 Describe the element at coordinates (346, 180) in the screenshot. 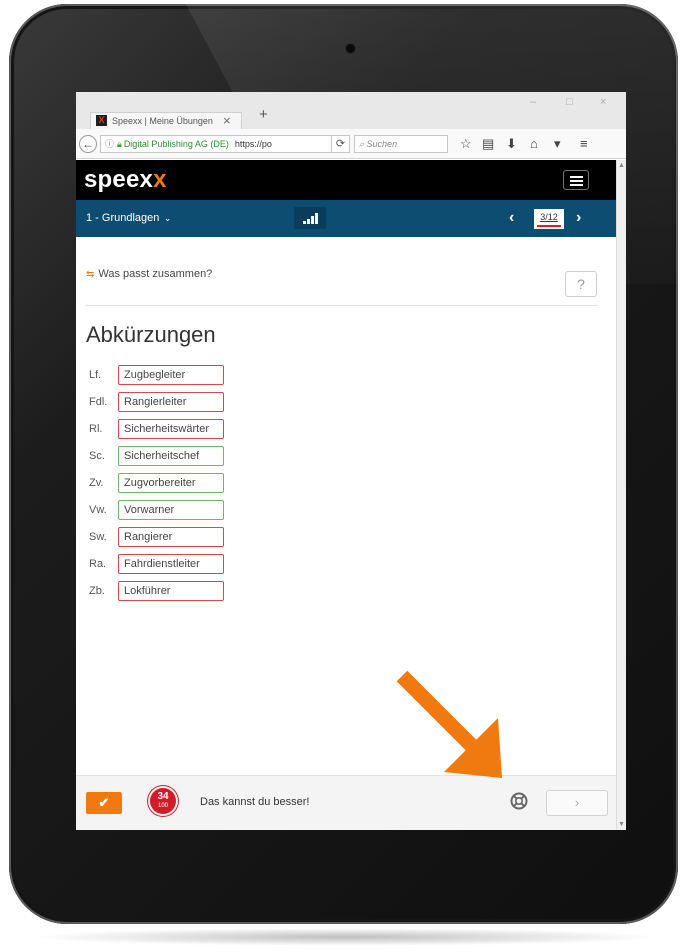

I see `app-header: speexx` at that location.